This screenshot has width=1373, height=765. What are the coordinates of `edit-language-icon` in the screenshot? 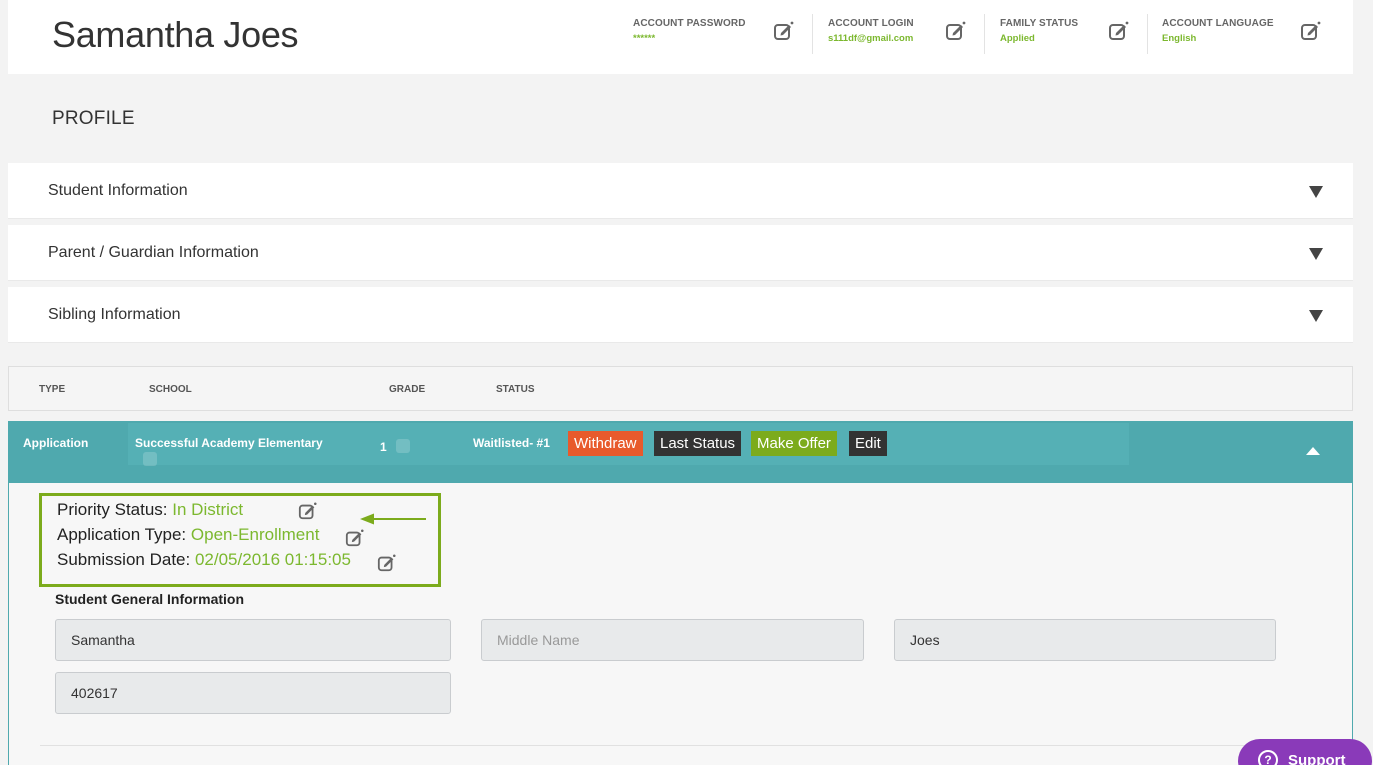 It's located at (1311, 31).